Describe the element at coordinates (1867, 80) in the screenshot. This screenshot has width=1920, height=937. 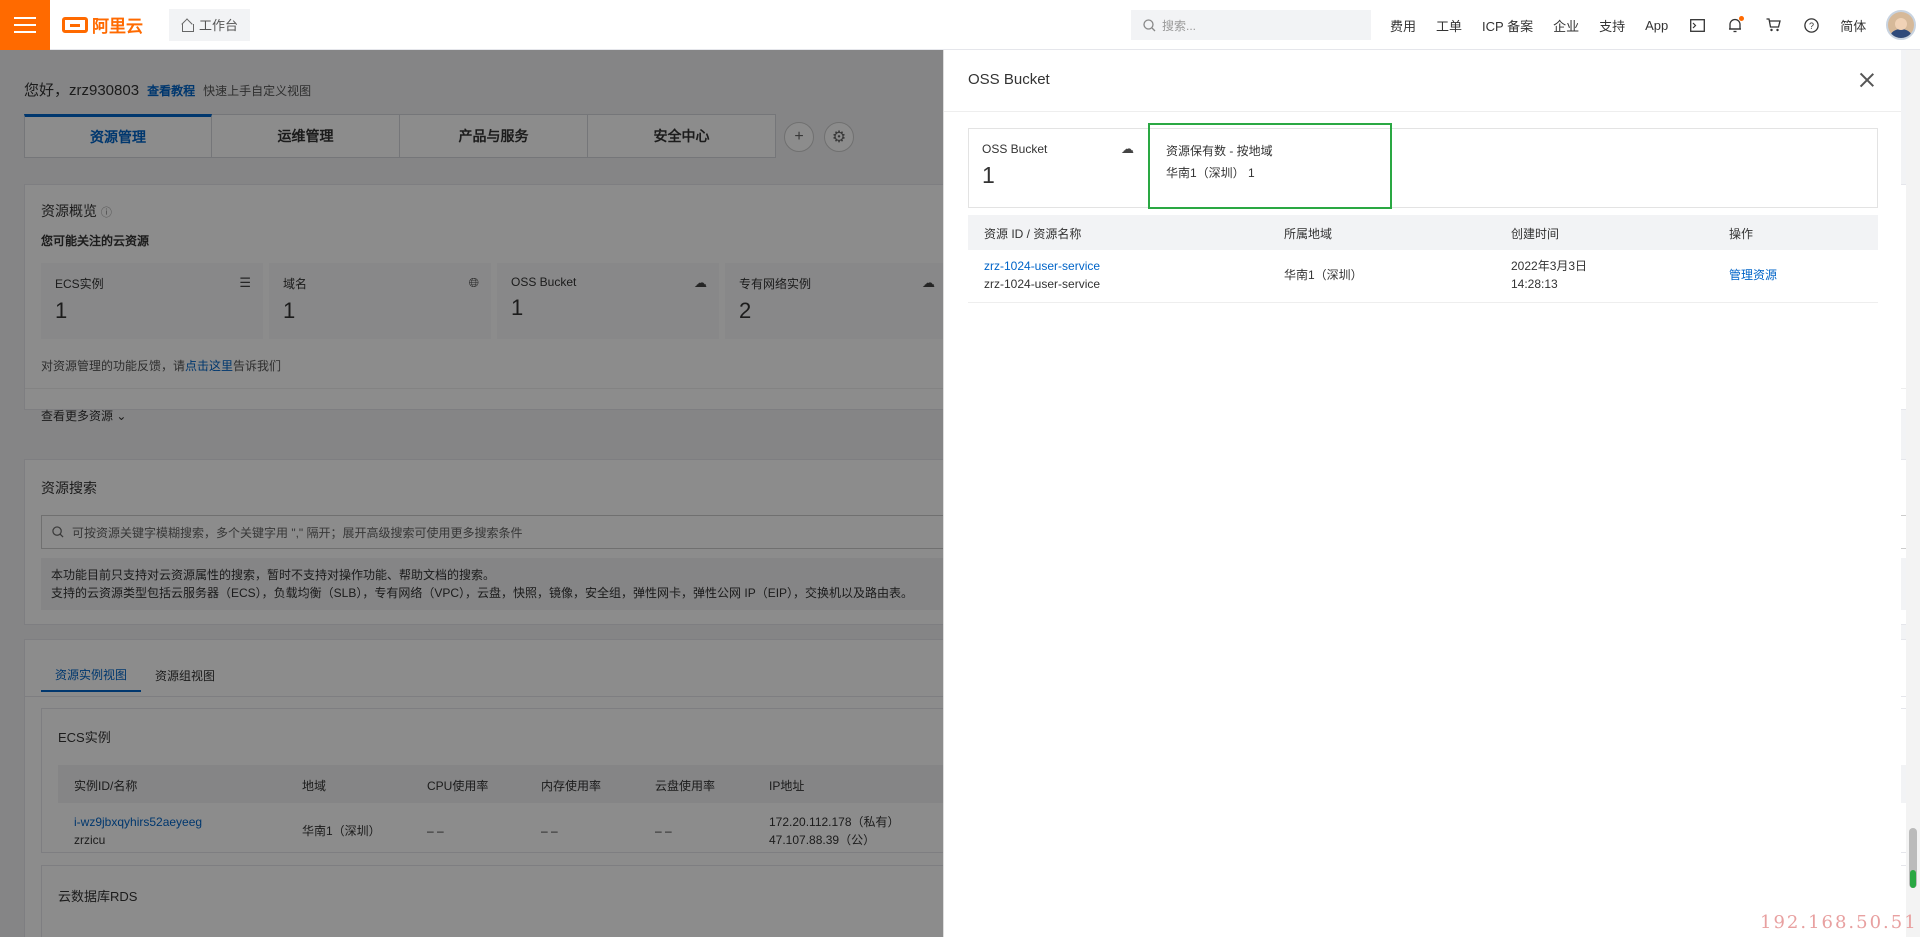
I see `close-icon` at that location.